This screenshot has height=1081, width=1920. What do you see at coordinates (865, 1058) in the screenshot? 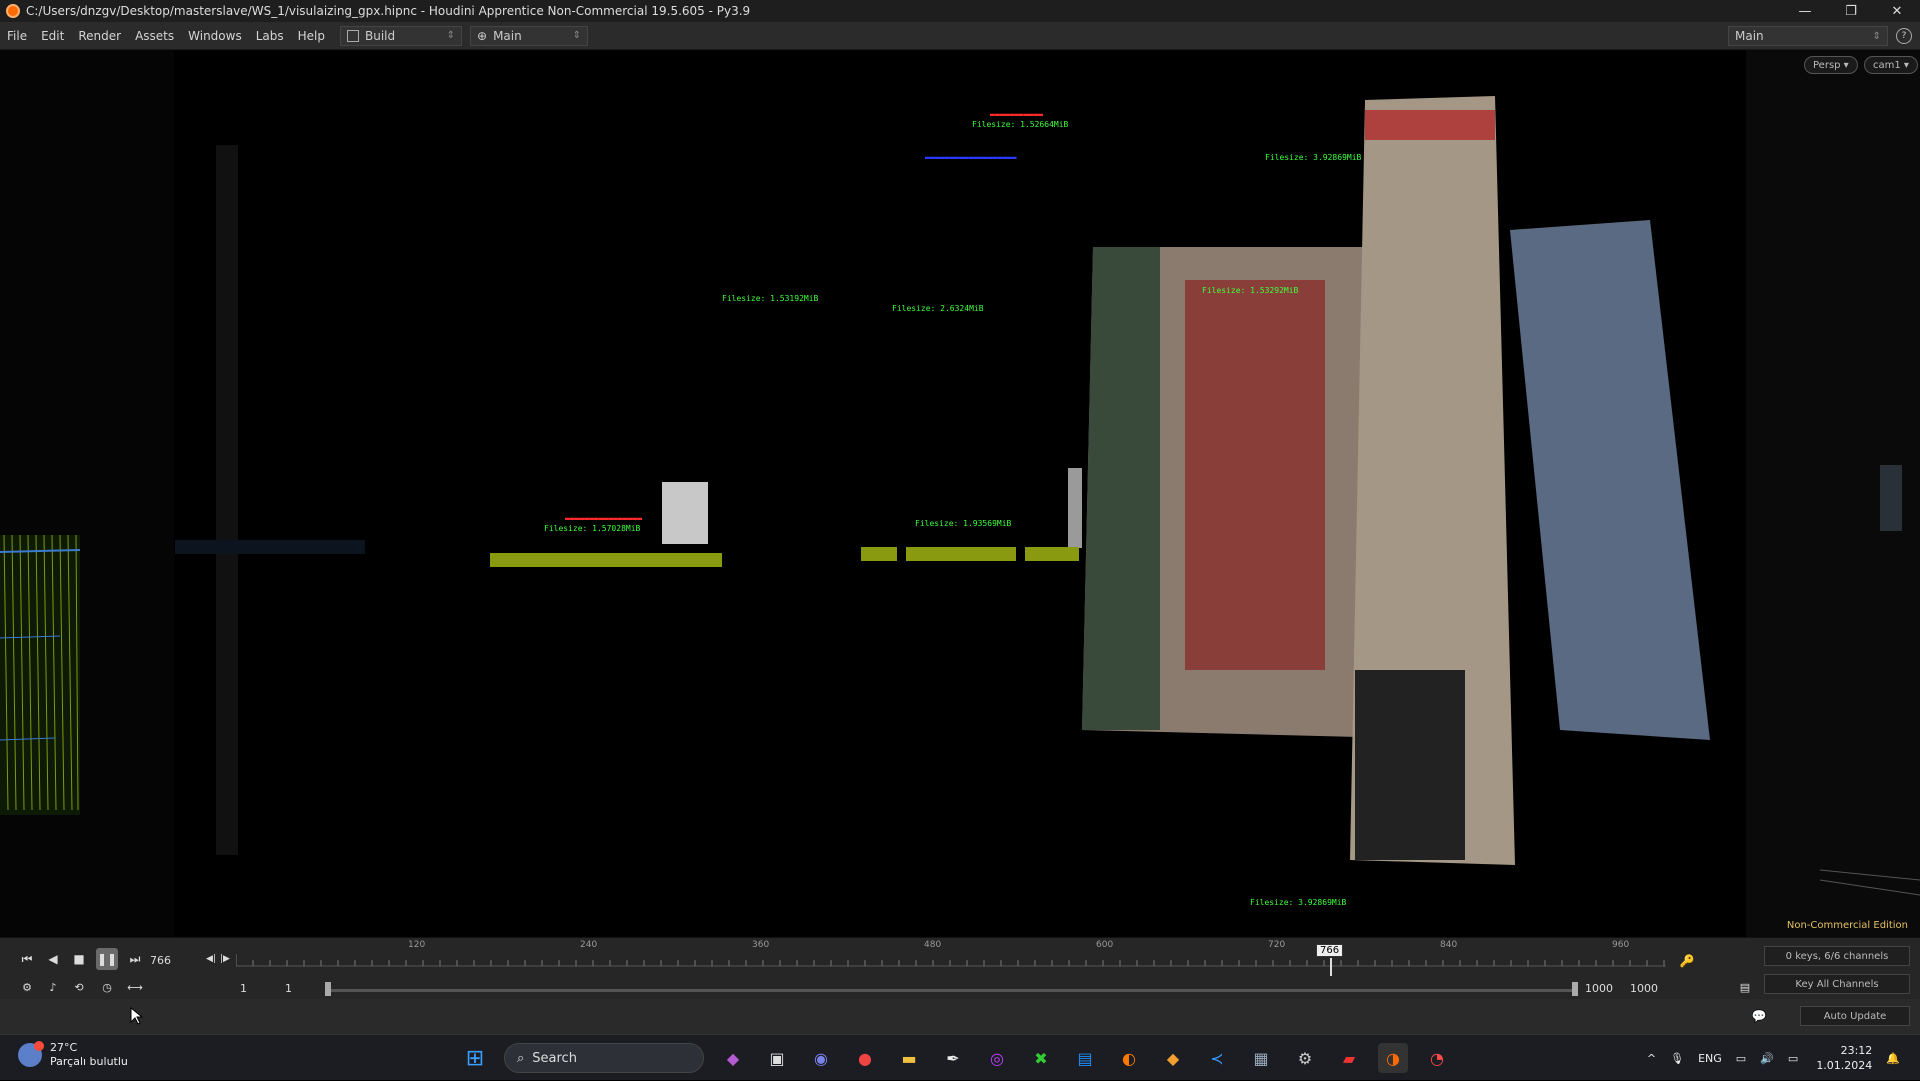
I see `chrome-icon: ●` at bounding box center [865, 1058].